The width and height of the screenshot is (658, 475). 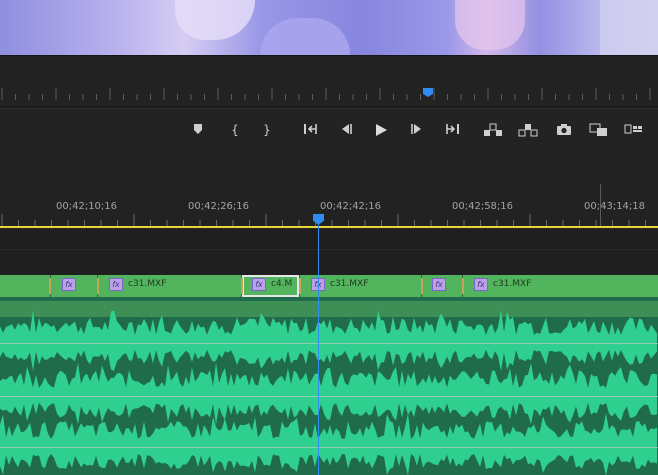 I want to click on video-clip-selected: fx c4.M, so click(x=271, y=286).